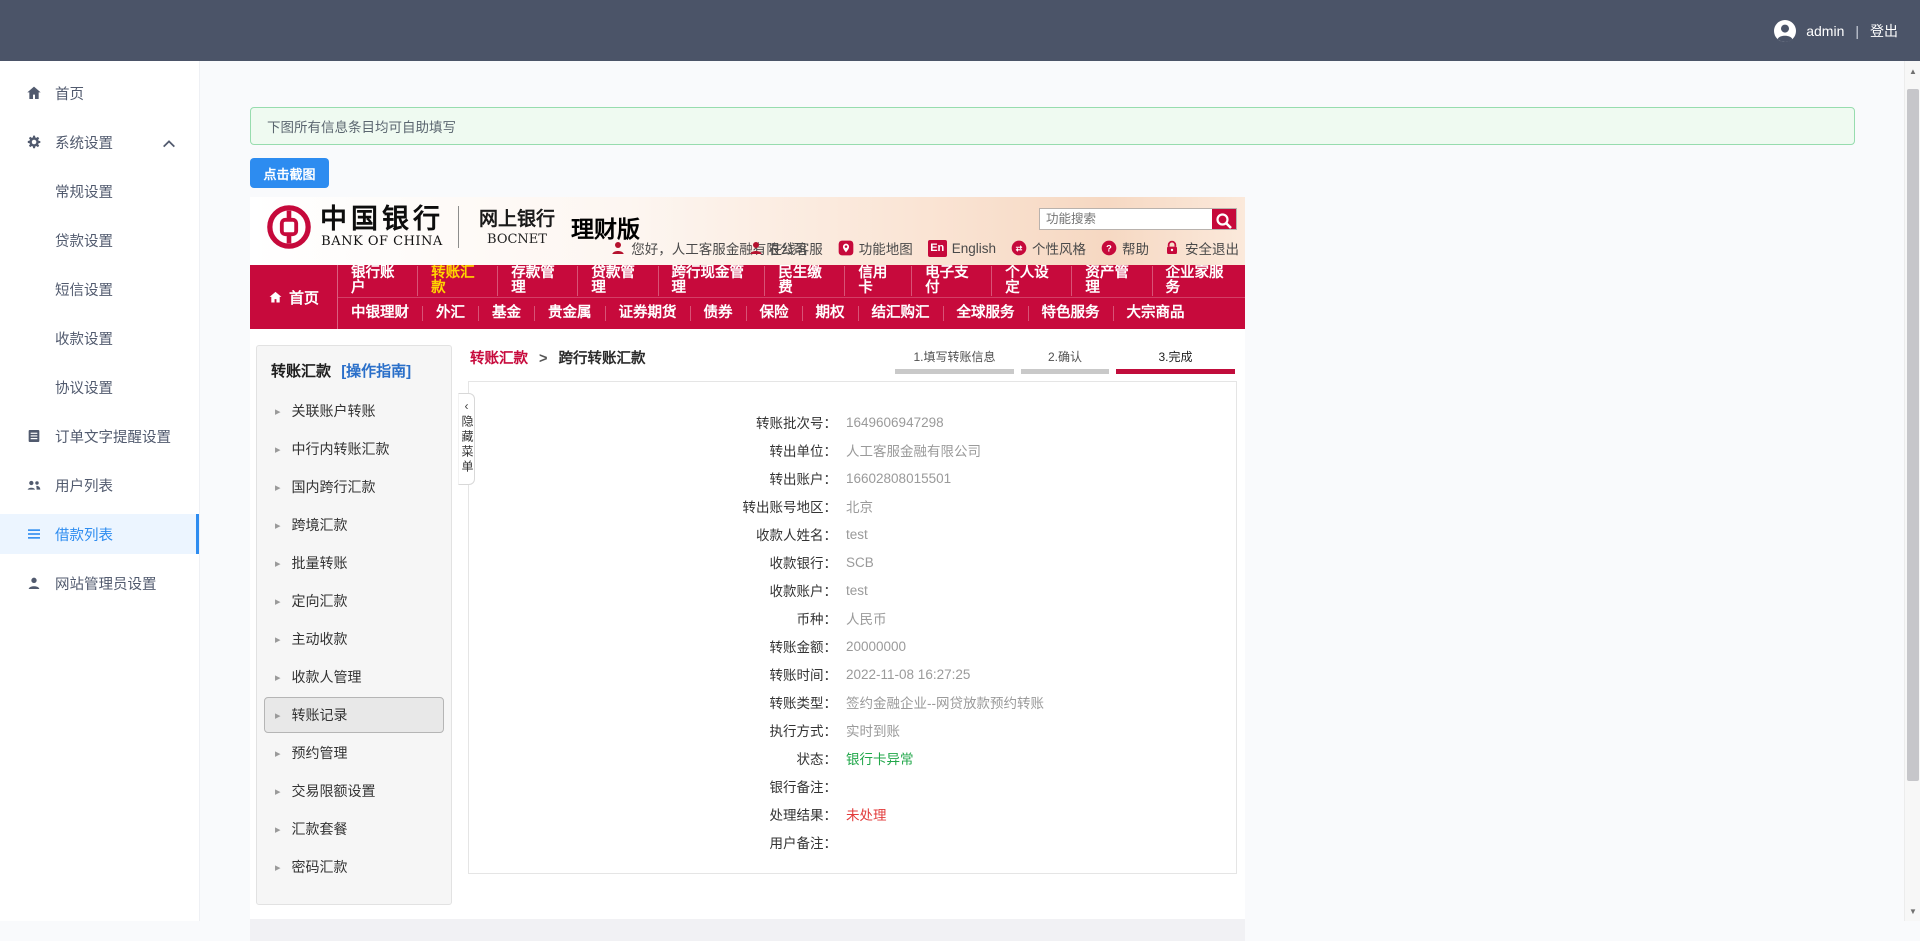 The height and width of the screenshot is (941, 1920). Describe the element at coordinates (880, 759) in the screenshot. I see `field-value: 银行卡异常` at that location.